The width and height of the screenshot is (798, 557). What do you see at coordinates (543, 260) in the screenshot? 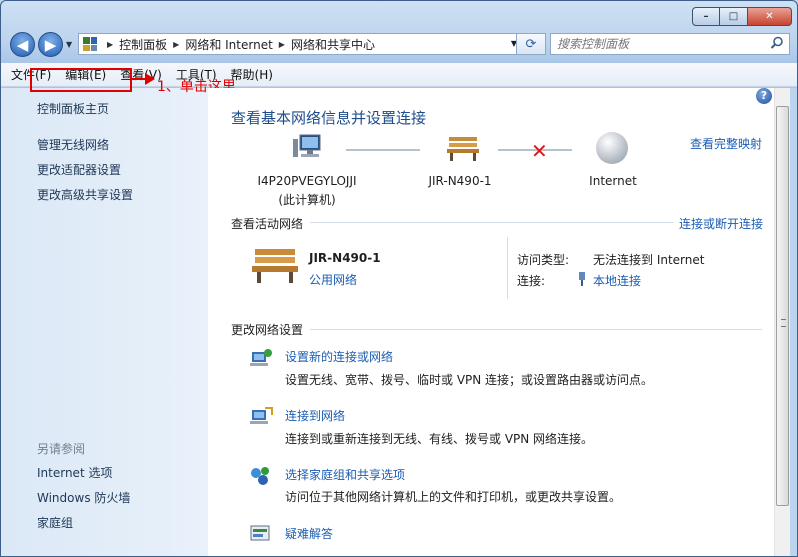
I see `access-type-label: 访问类型:` at bounding box center [543, 260].